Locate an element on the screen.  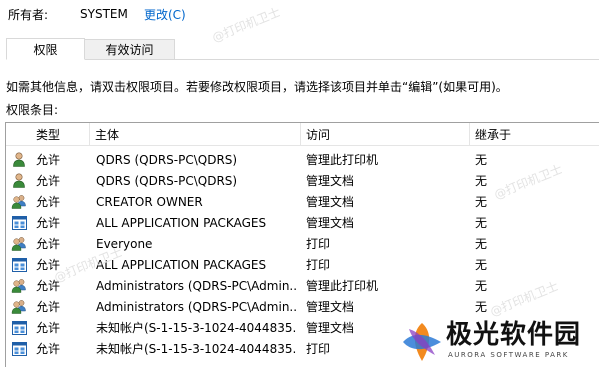
column-header-principal: 主体 is located at coordinates (195, 134).